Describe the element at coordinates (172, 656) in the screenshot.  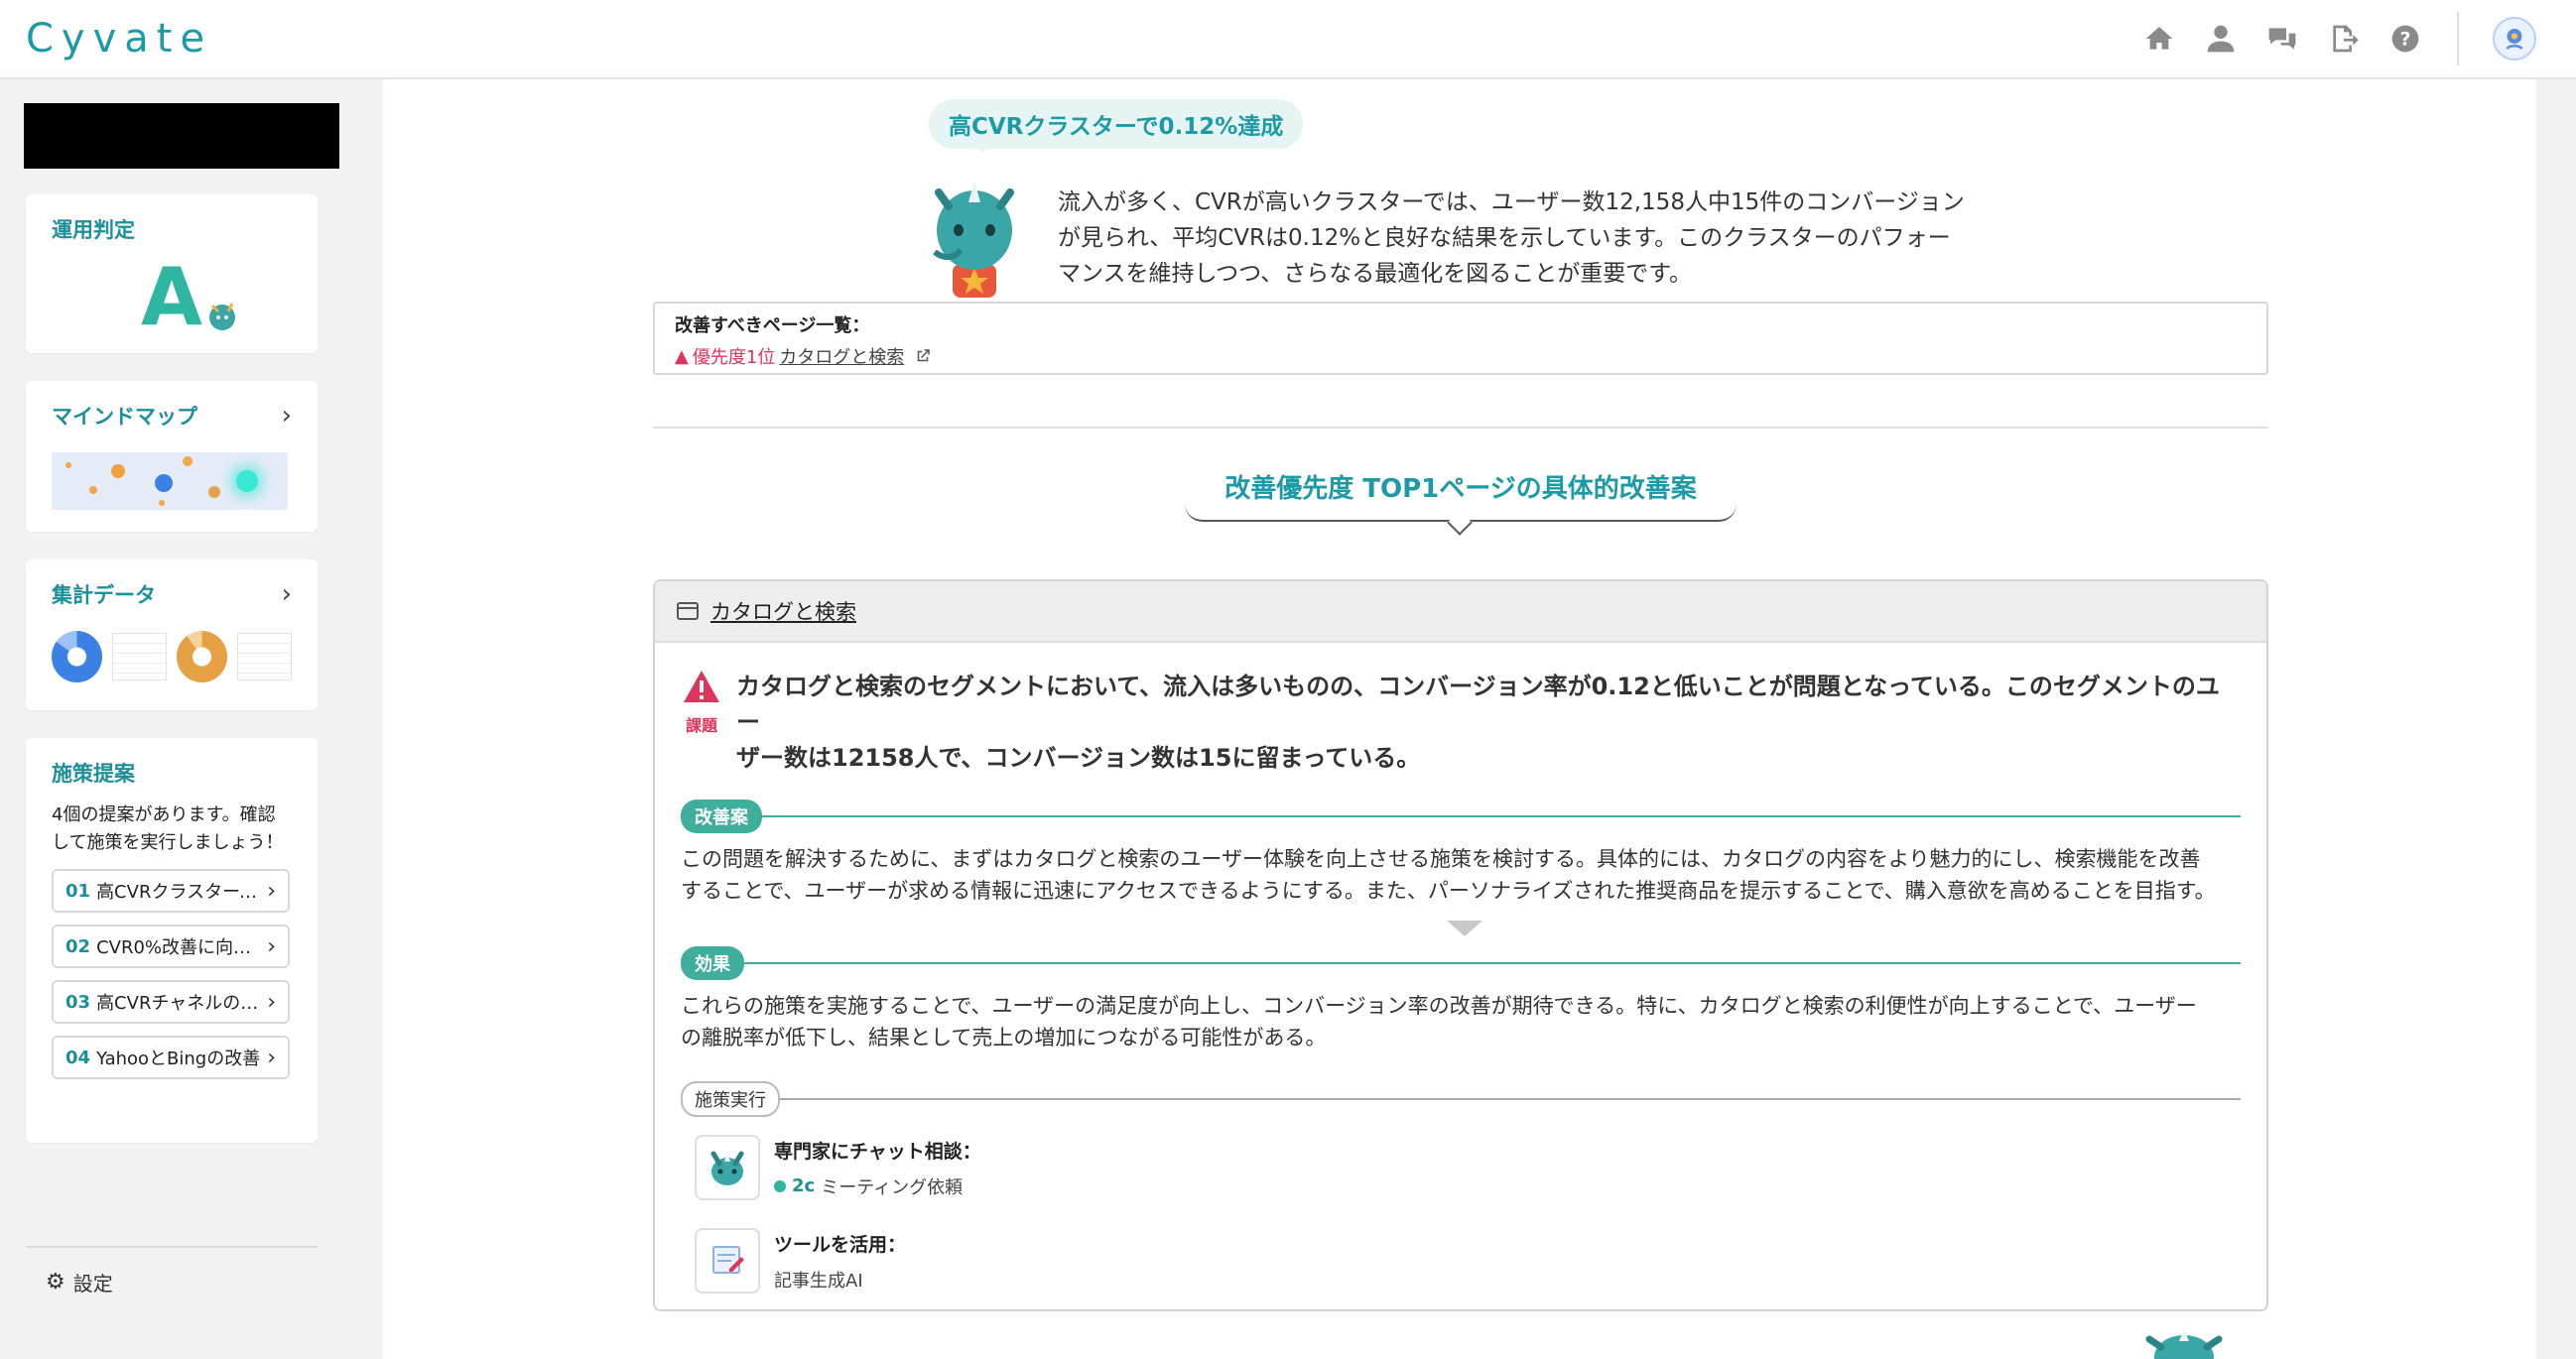
I see `aggregate-thumbnail` at that location.